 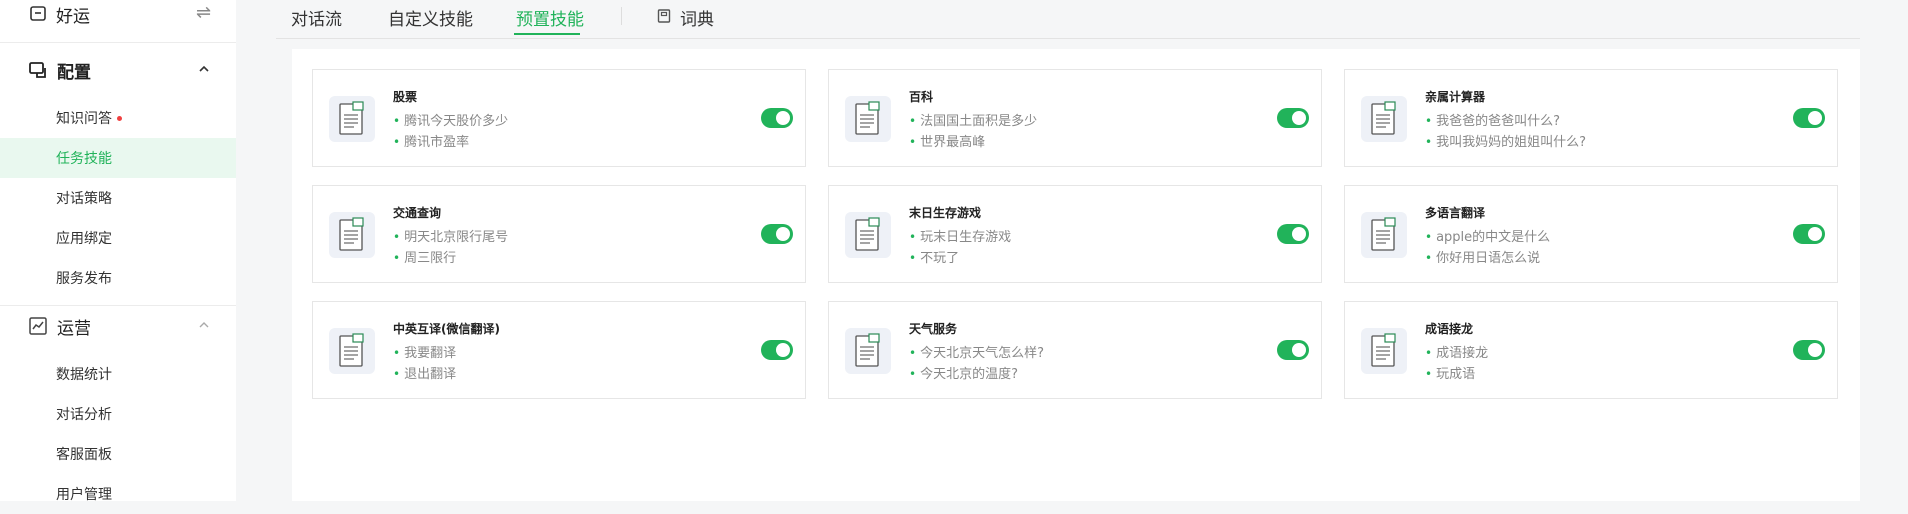 What do you see at coordinates (1455, 97) in the screenshot?
I see `skill-title: 亲属计算器` at bounding box center [1455, 97].